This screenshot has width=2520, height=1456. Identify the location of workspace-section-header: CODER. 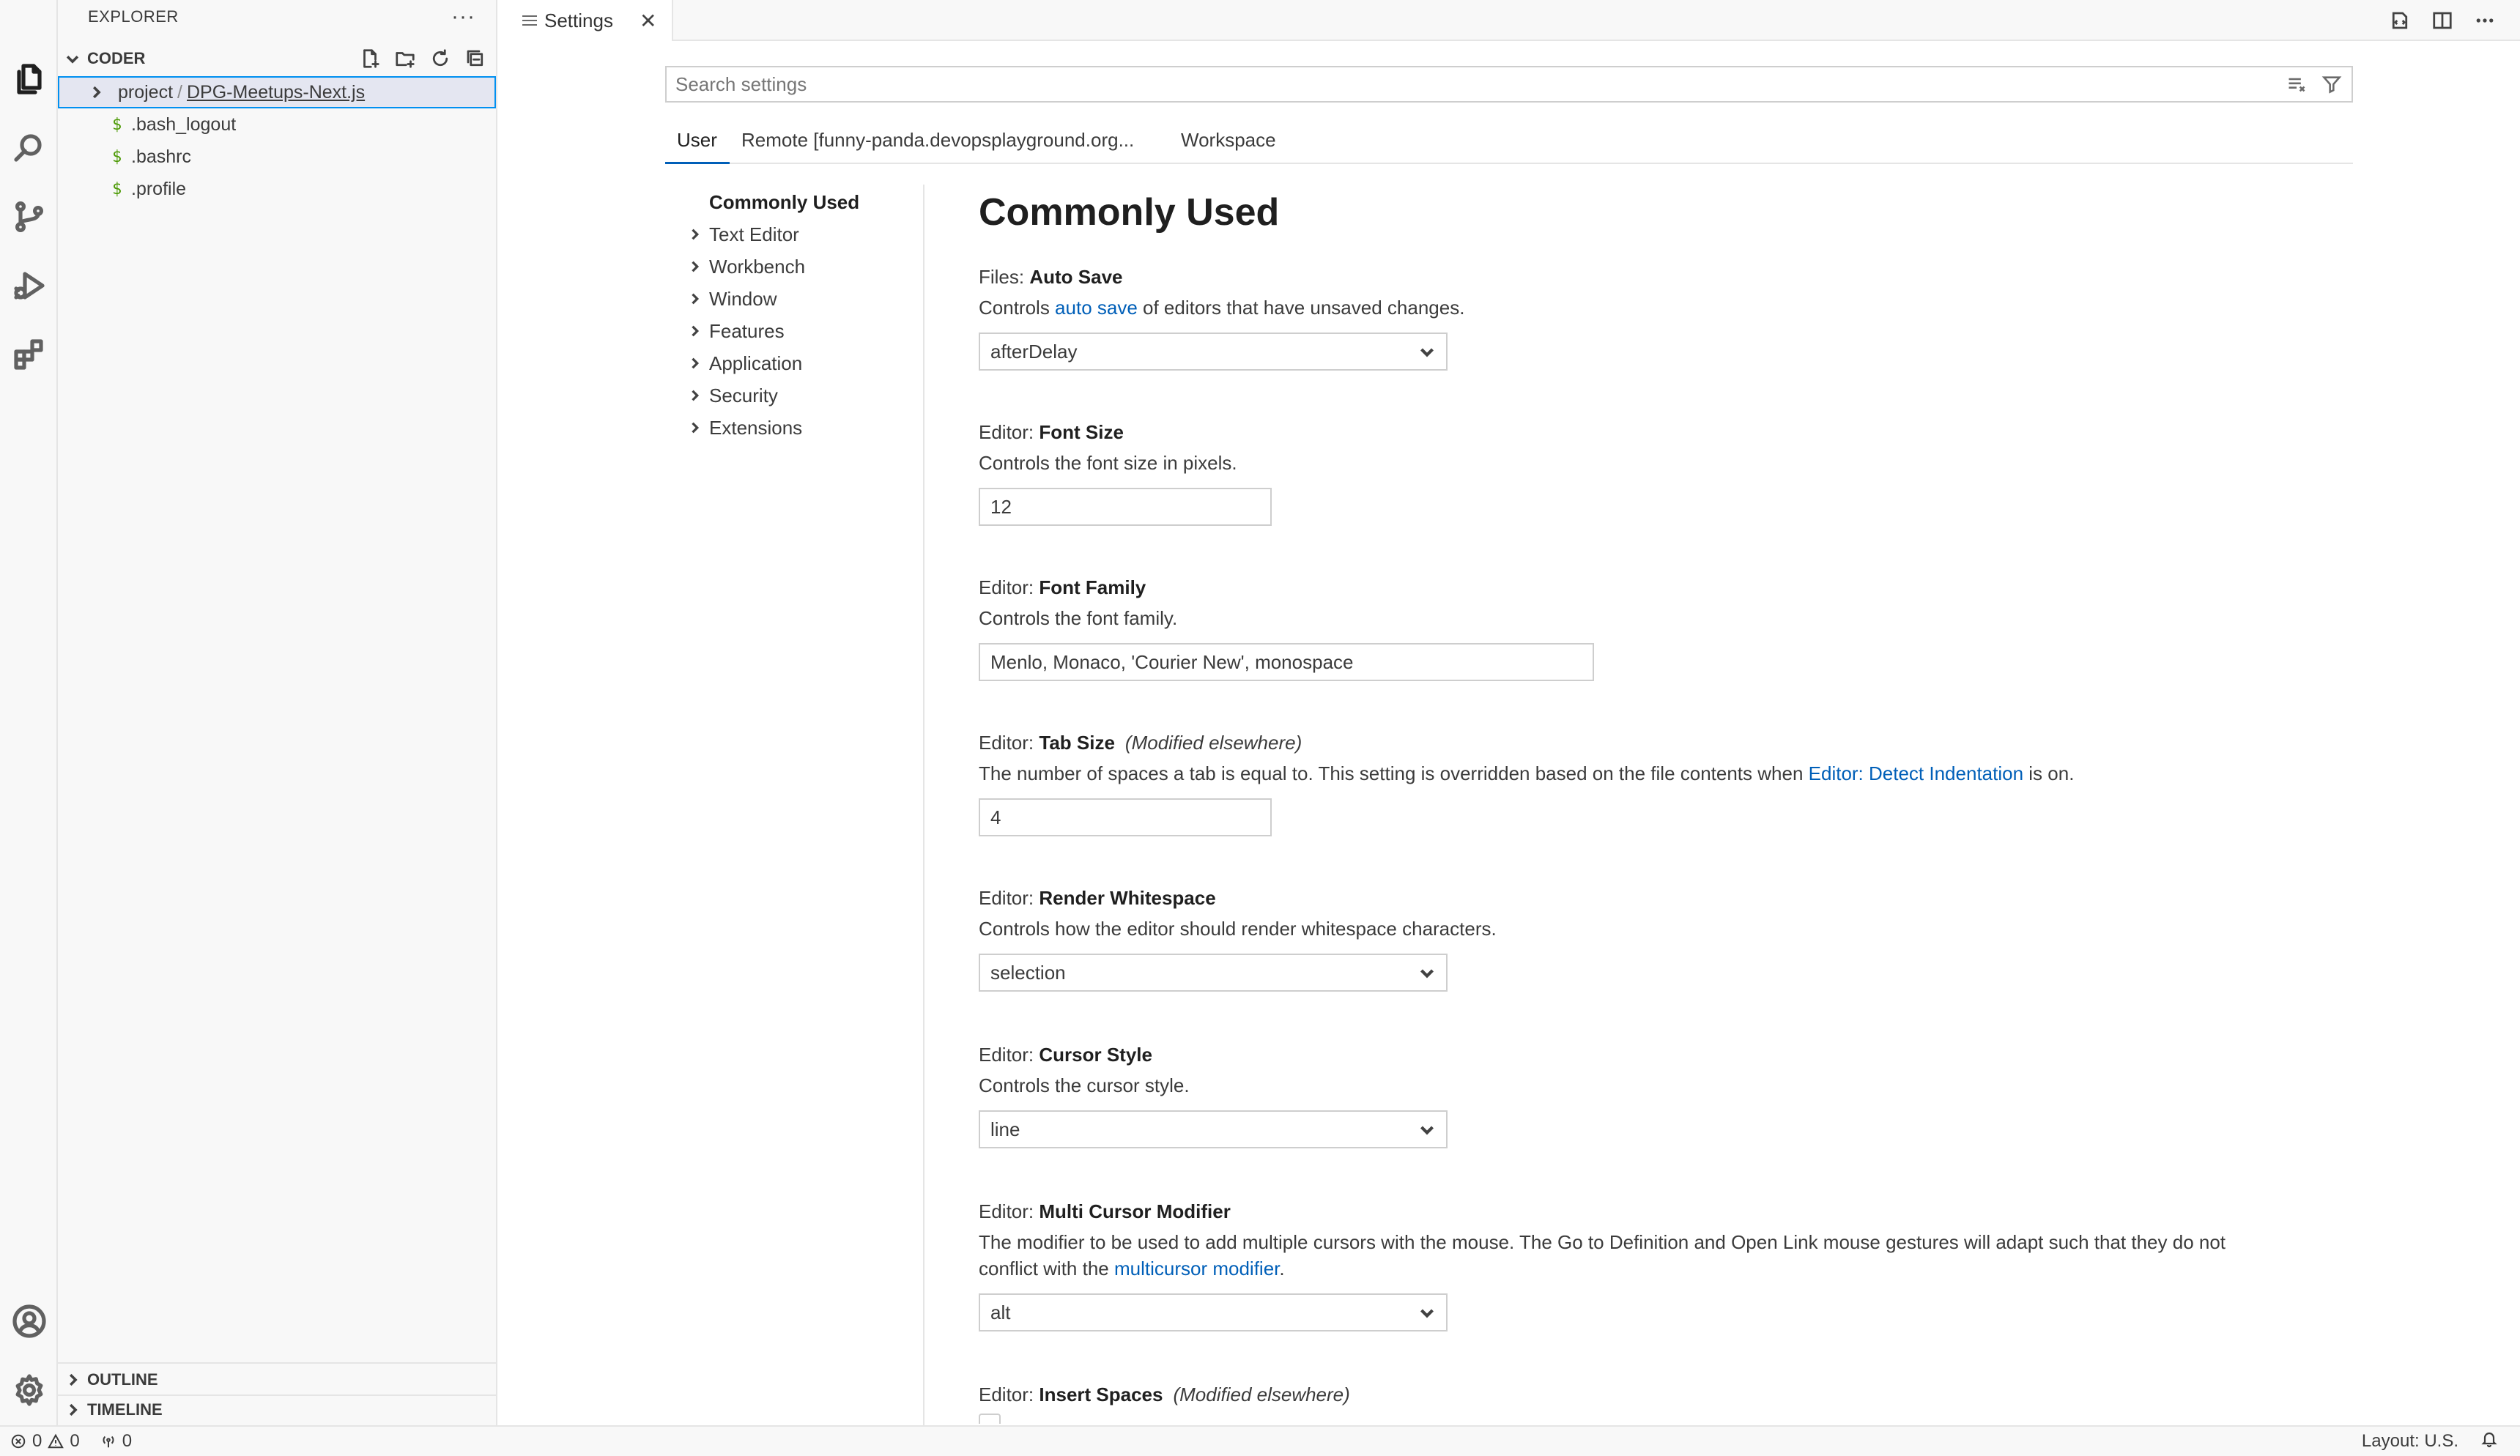
(277, 58).